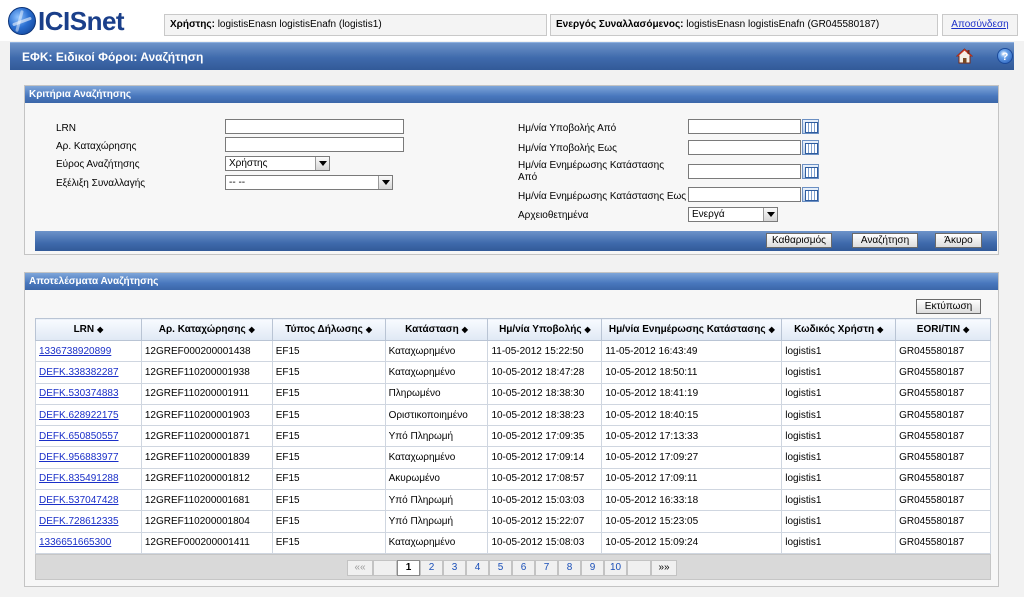  I want to click on pager-page-10: 10, so click(615, 568).